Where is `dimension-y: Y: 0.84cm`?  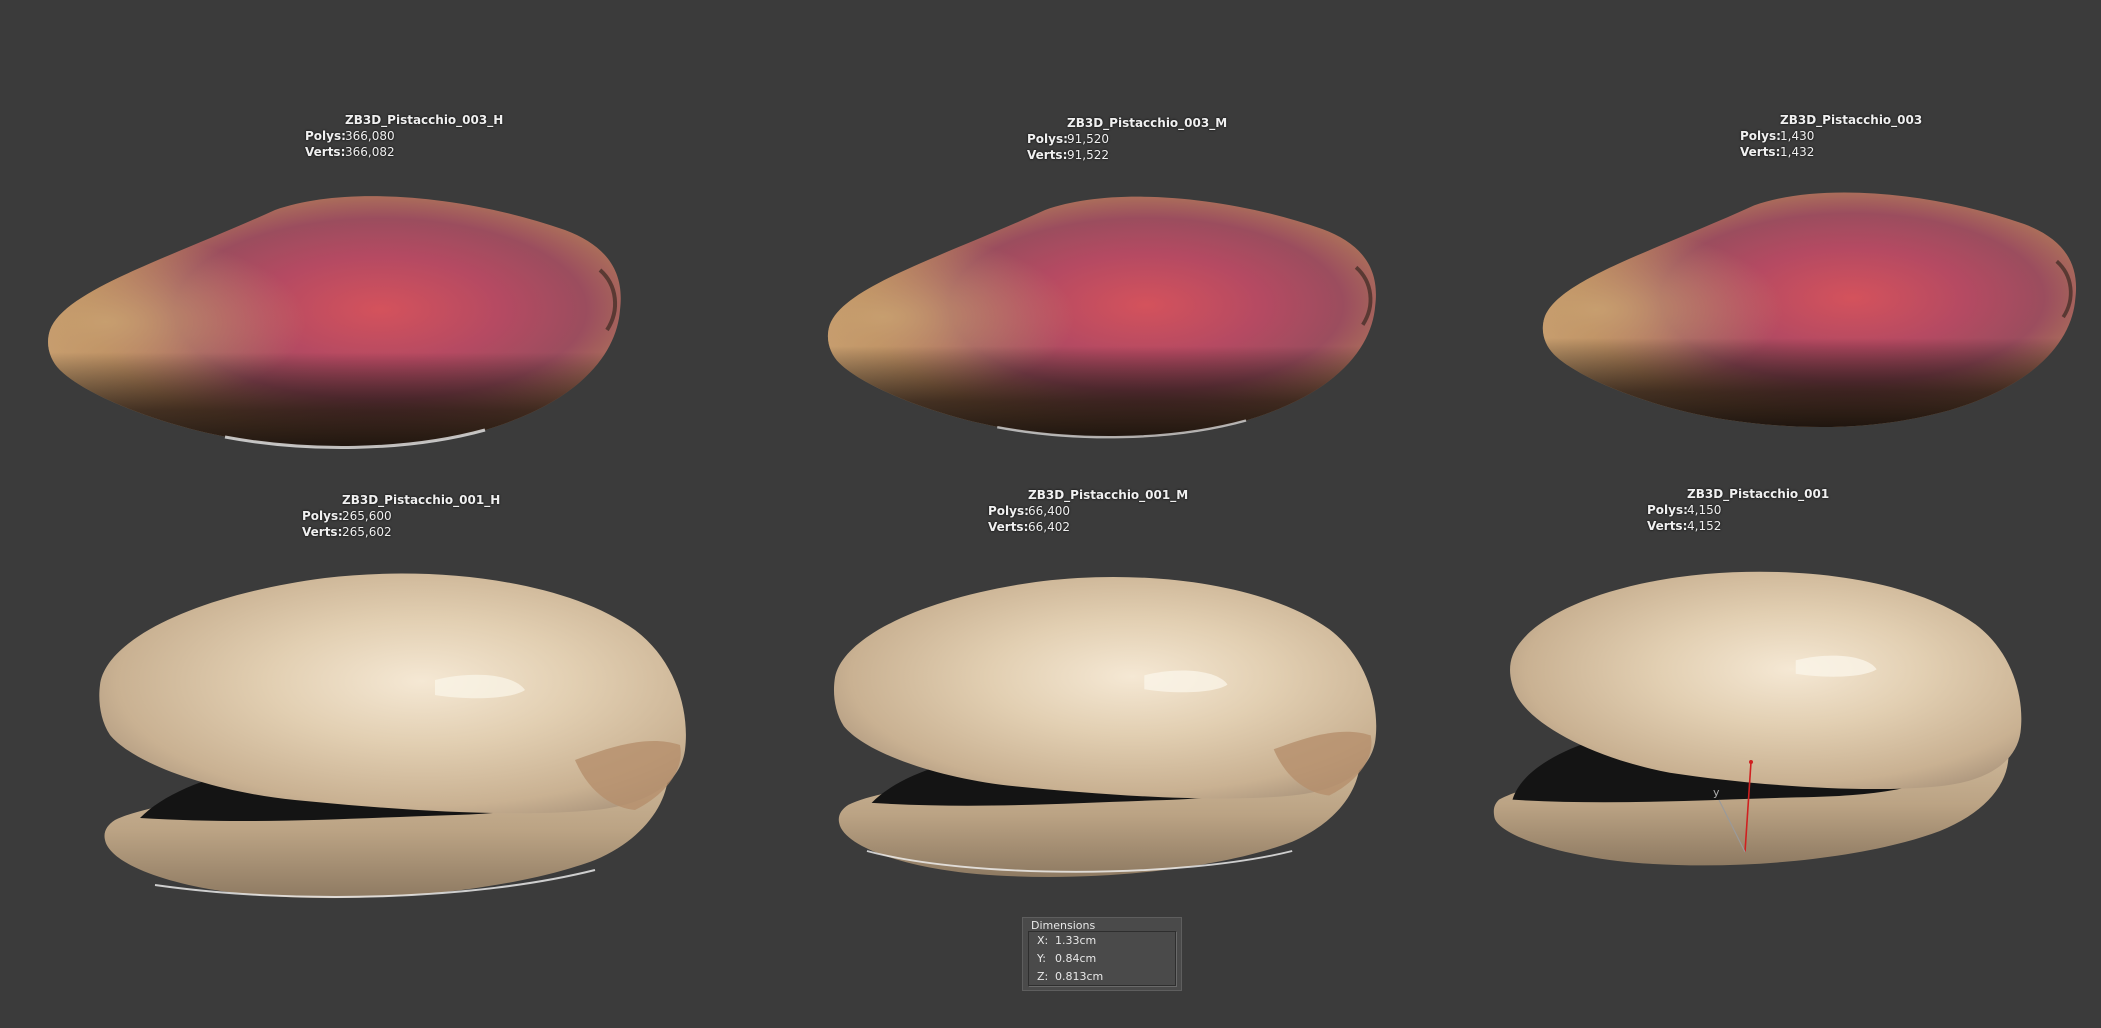
dimension-y: Y: 0.84cm is located at coordinates (1066, 958).